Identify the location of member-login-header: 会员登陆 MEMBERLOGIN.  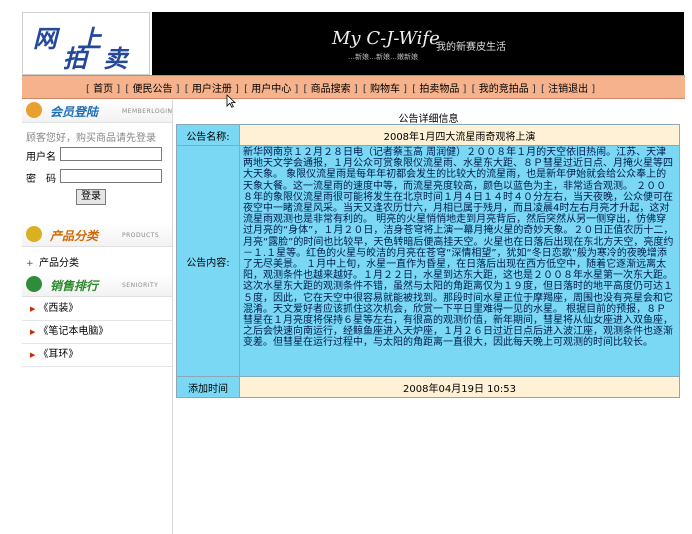
(97, 111).